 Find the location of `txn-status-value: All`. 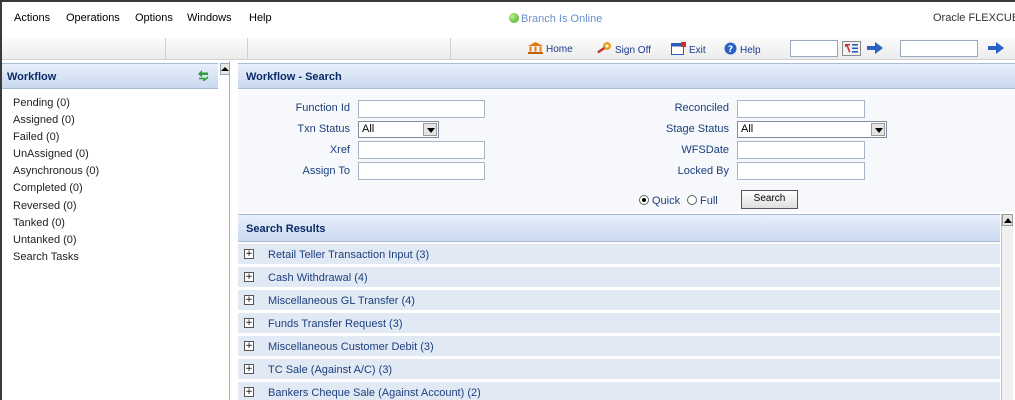

txn-status-value: All is located at coordinates (368, 129).